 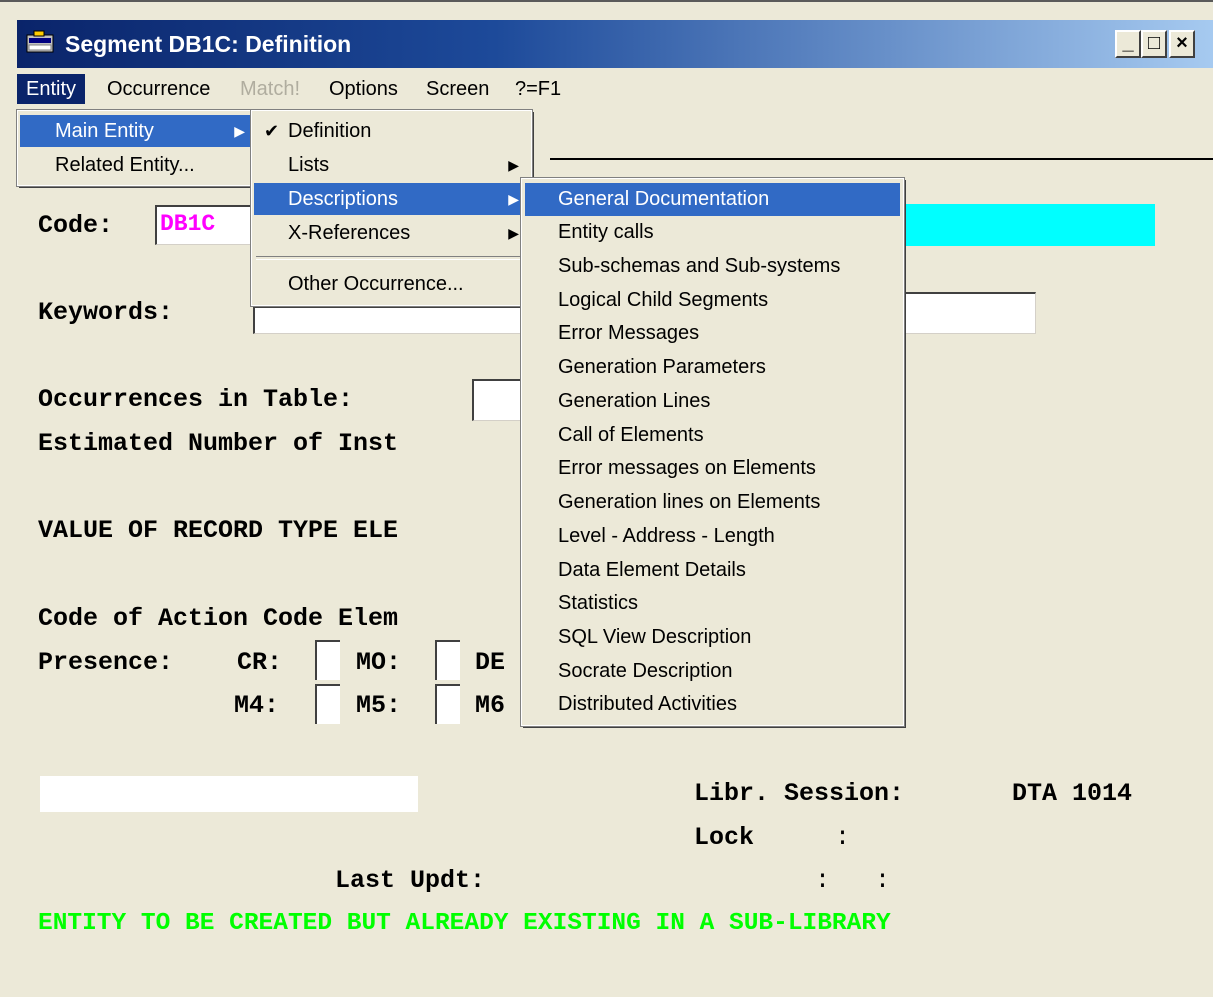 I want to click on m4-label: M4:, so click(x=257, y=705).